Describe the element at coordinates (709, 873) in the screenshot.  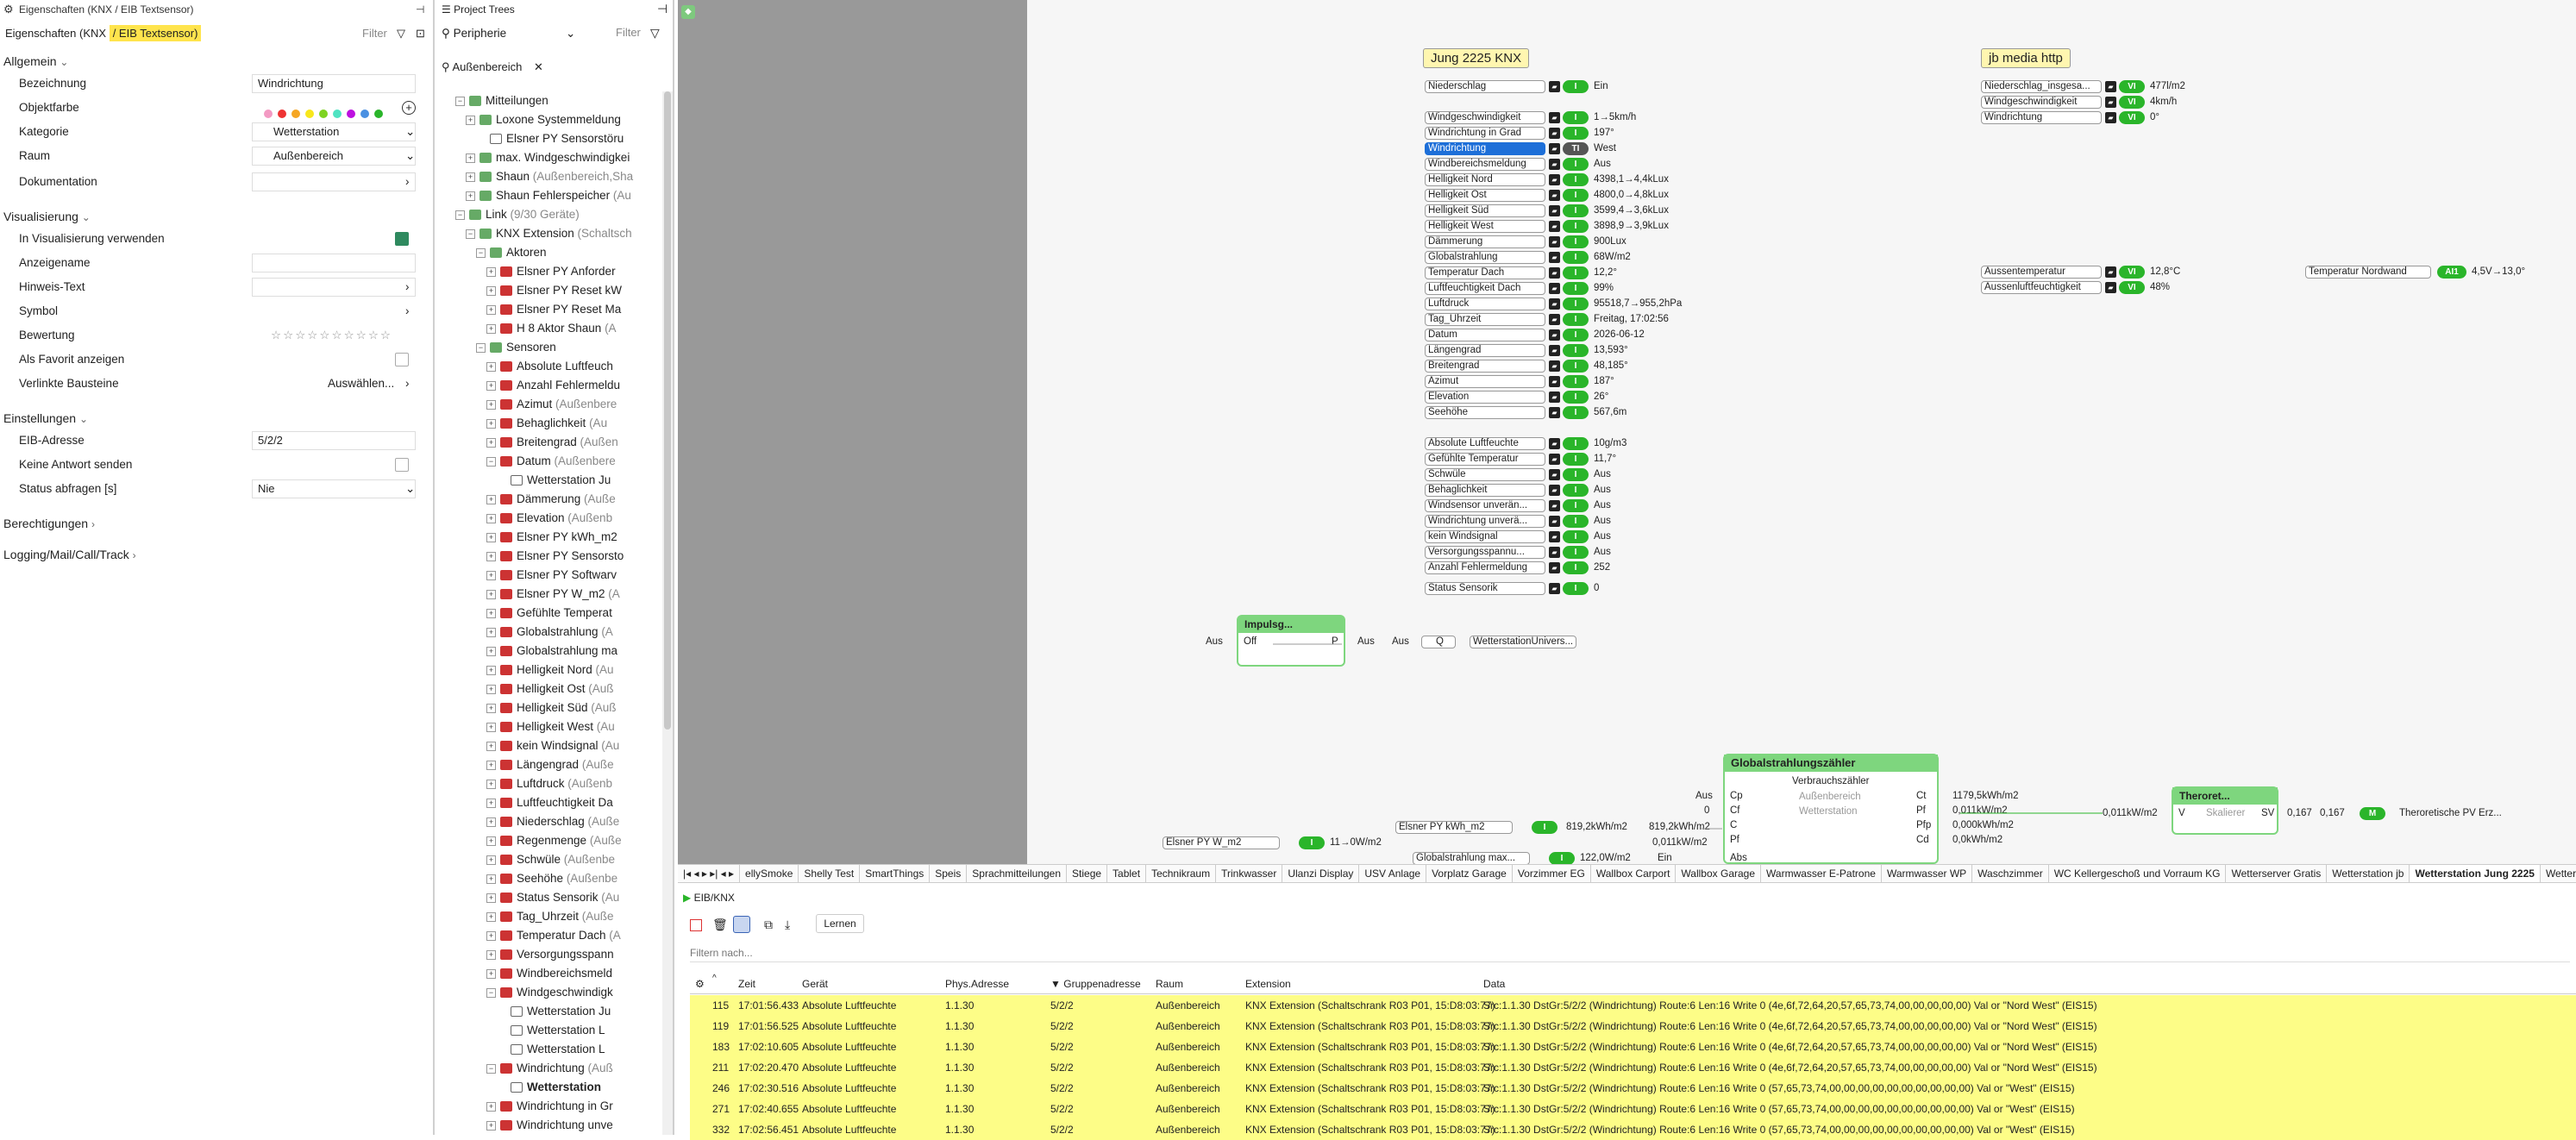
I see `tab-nav: |◂ ◂ ▸ ▸| ◂ ▸` at that location.